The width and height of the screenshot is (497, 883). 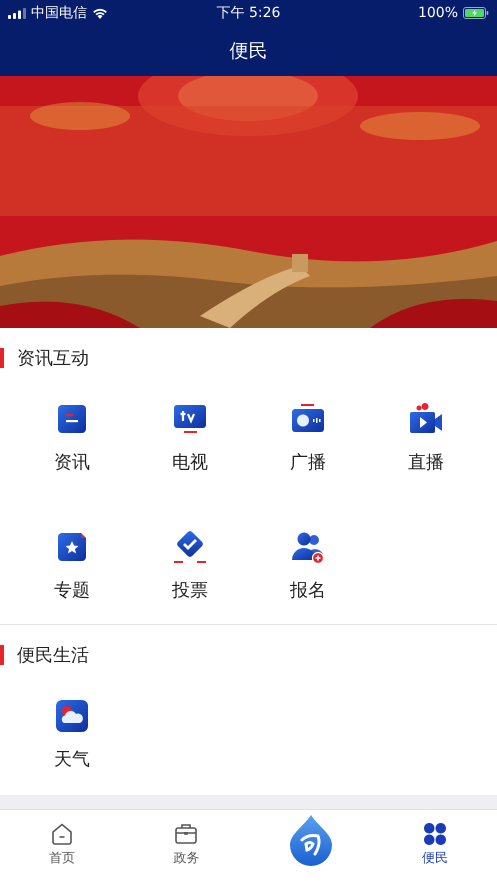 I want to click on carrier-name: 中国电信, so click(x=59, y=13).